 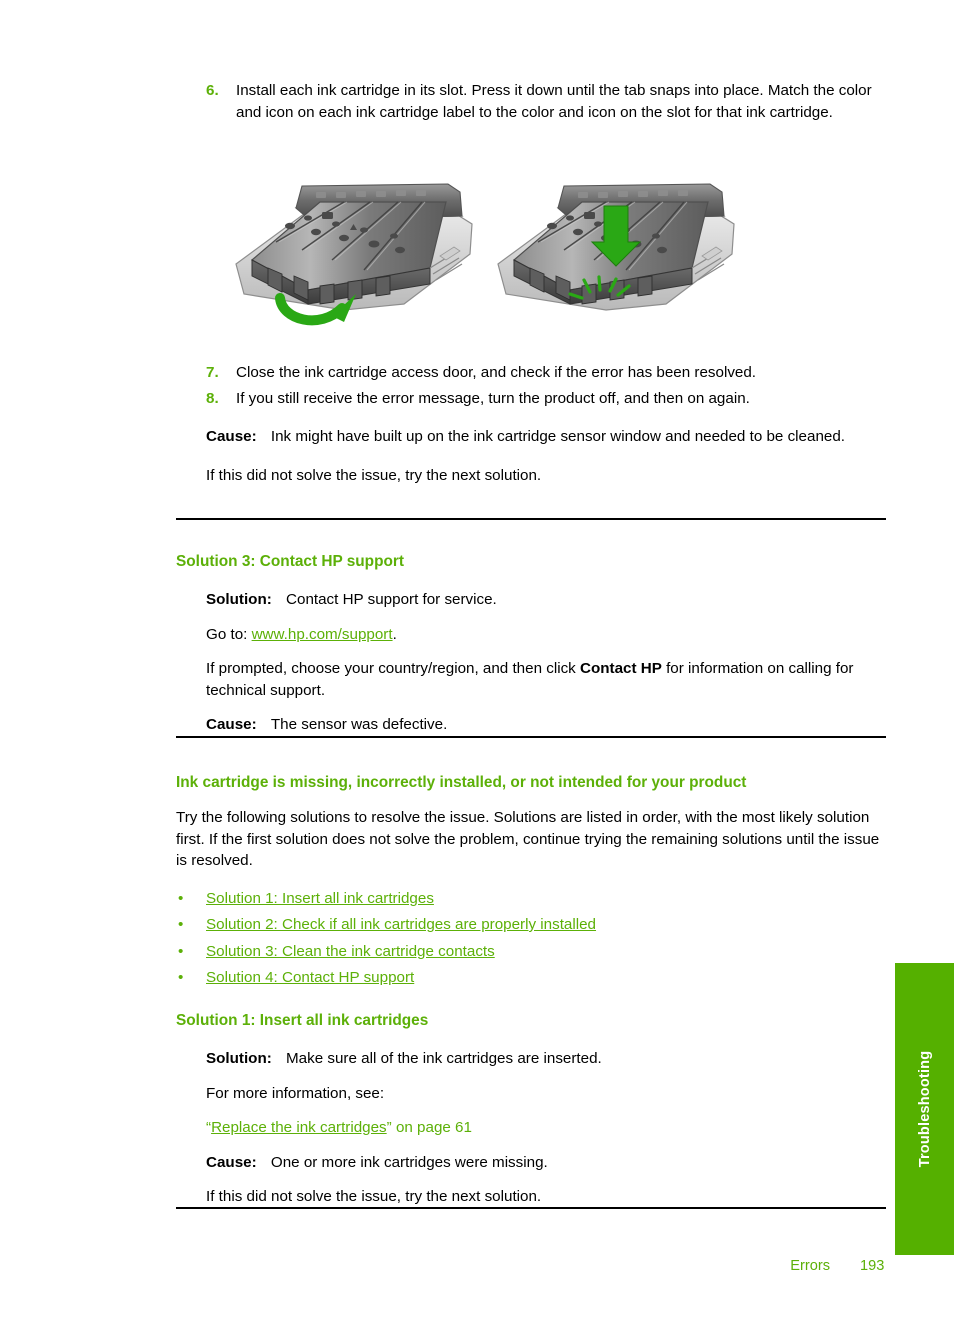 What do you see at coordinates (212, 398) in the screenshot?
I see `step-number: 8.` at bounding box center [212, 398].